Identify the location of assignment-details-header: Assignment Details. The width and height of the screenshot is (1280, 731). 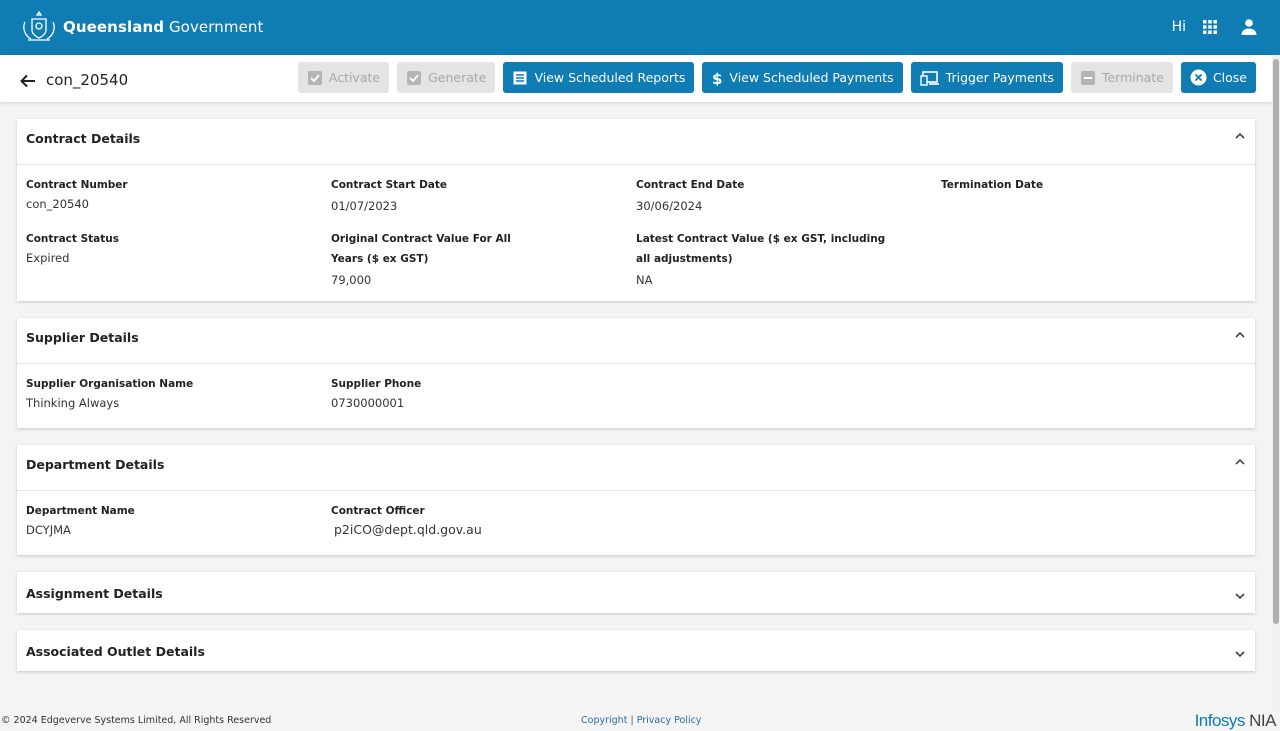
(636, 592).